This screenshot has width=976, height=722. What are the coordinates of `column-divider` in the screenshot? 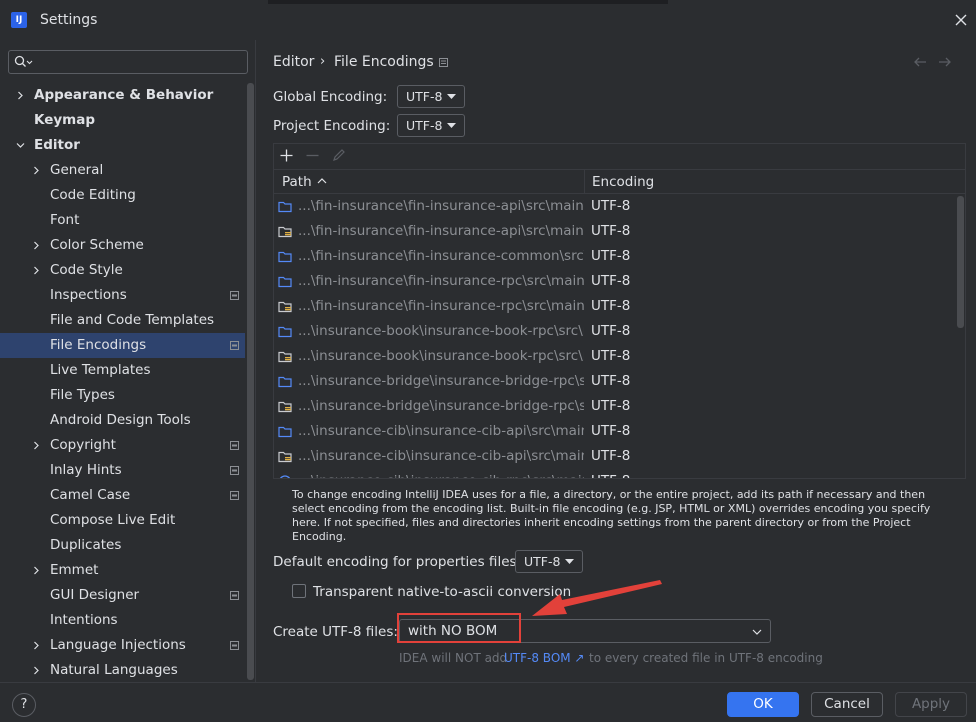 It's located at (584, 182).